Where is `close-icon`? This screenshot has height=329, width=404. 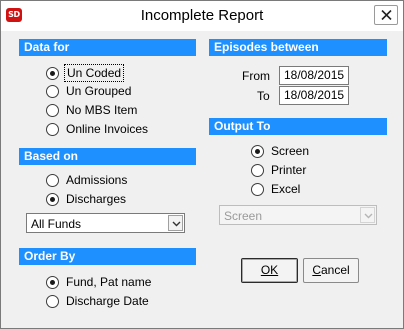
close-icon is located at coordinates (386, 15).